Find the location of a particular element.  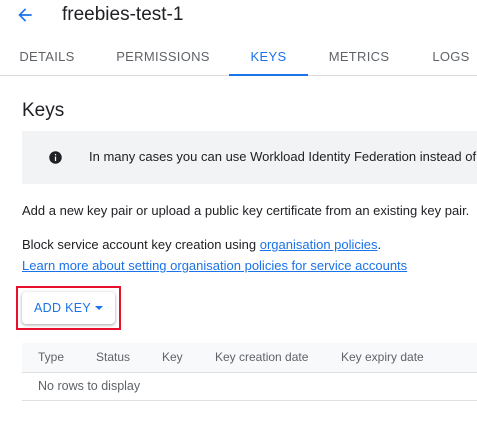

column-header-key-creation-date: Key creation date is located at coordinates (261, 357).